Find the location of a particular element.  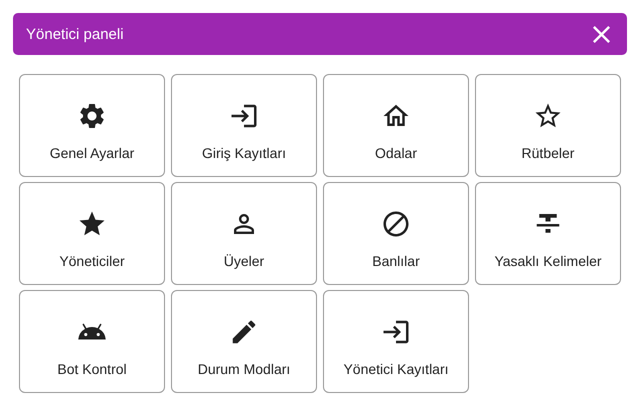

menu-tile: Giriş Kayıtları is located at coordinates (244, 125).